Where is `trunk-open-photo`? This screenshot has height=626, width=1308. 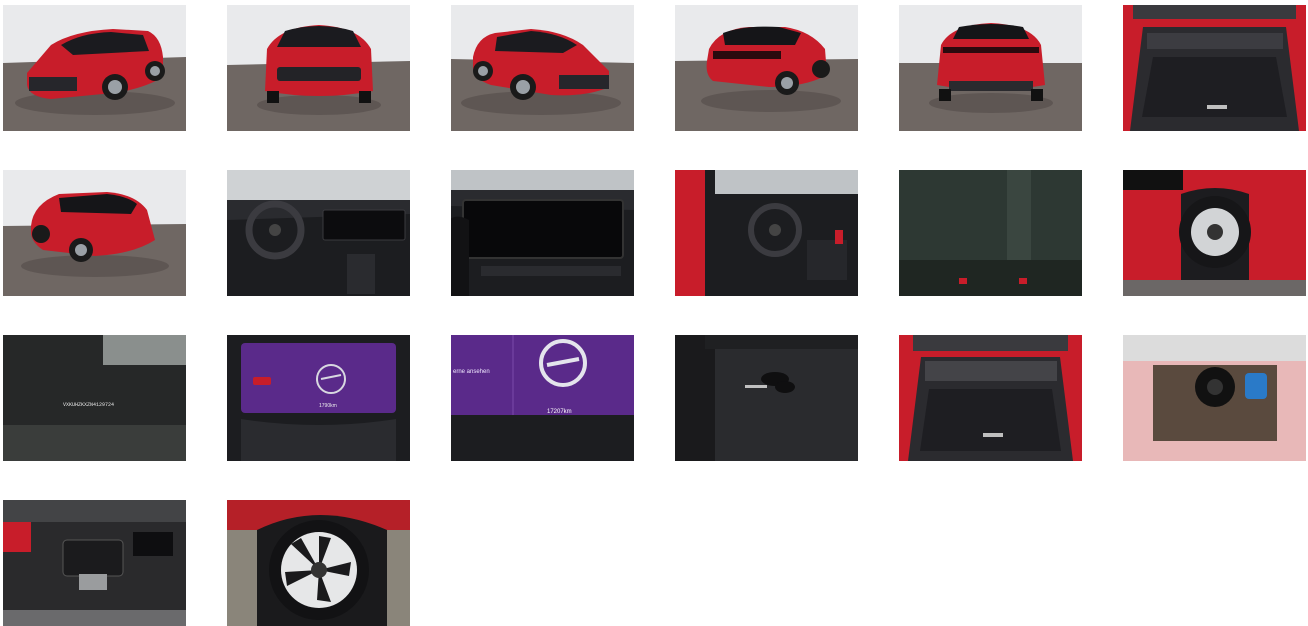 trunk-open-photo is located at coordinates (1214, 68).